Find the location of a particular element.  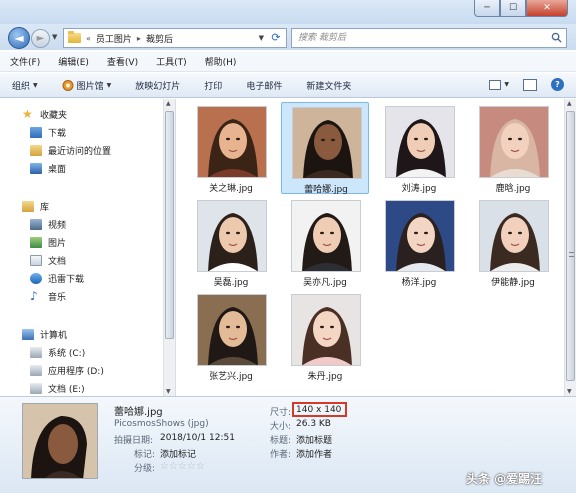

xunlei-icon is located at coordinates (36, 278).